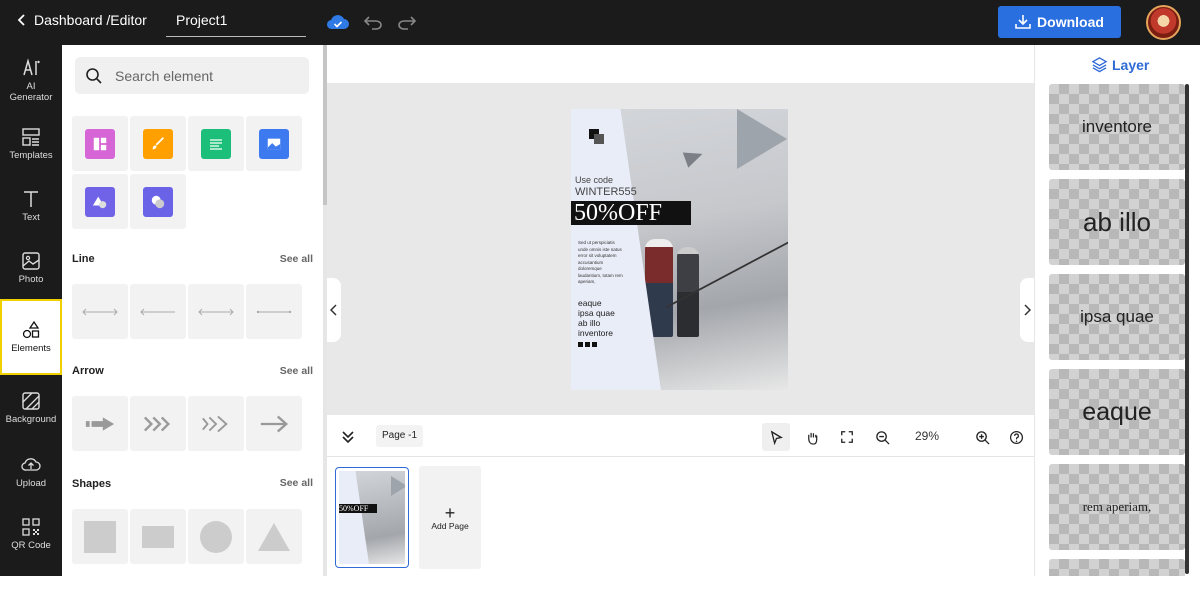  I want to click on search-input, so click(205, 75).